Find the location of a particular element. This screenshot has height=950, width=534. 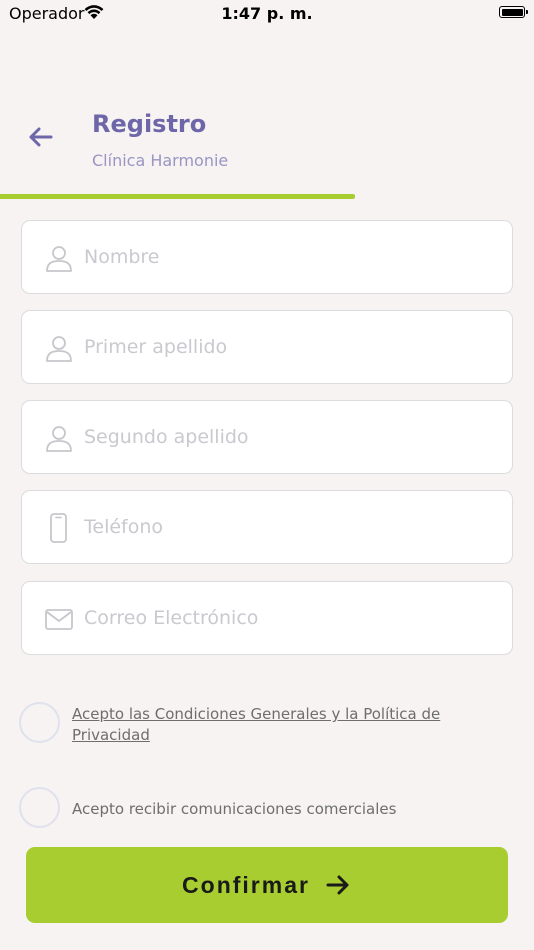

progress-bar is located at coordinates (267, 196).